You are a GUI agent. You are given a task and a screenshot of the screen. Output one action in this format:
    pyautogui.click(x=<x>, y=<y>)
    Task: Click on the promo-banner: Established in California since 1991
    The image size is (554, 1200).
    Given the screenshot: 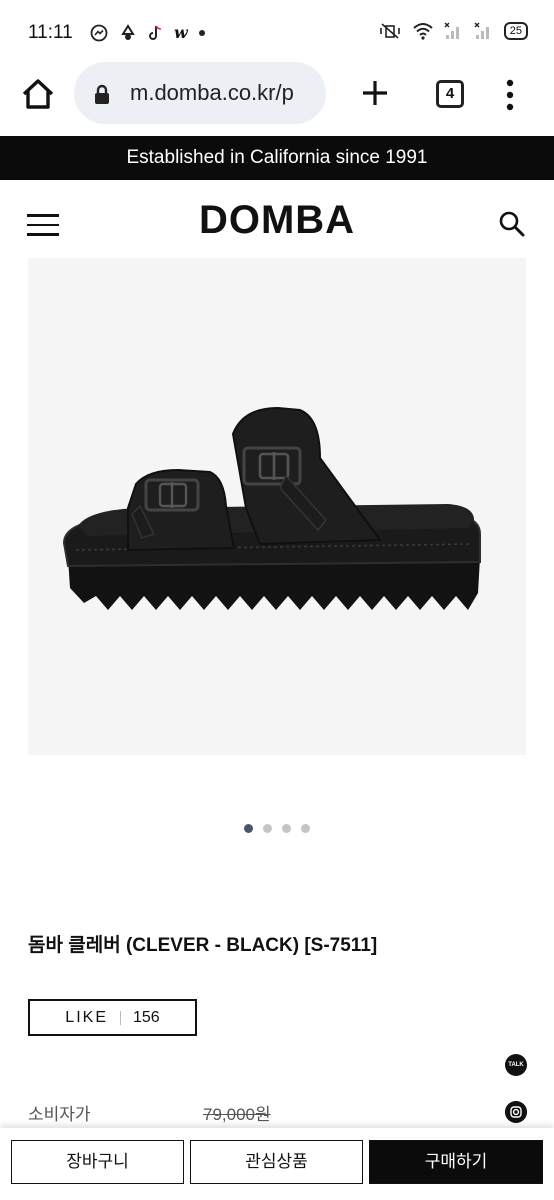 What is the action you would take?
    pyautogui.click(x=277, y=158)
    